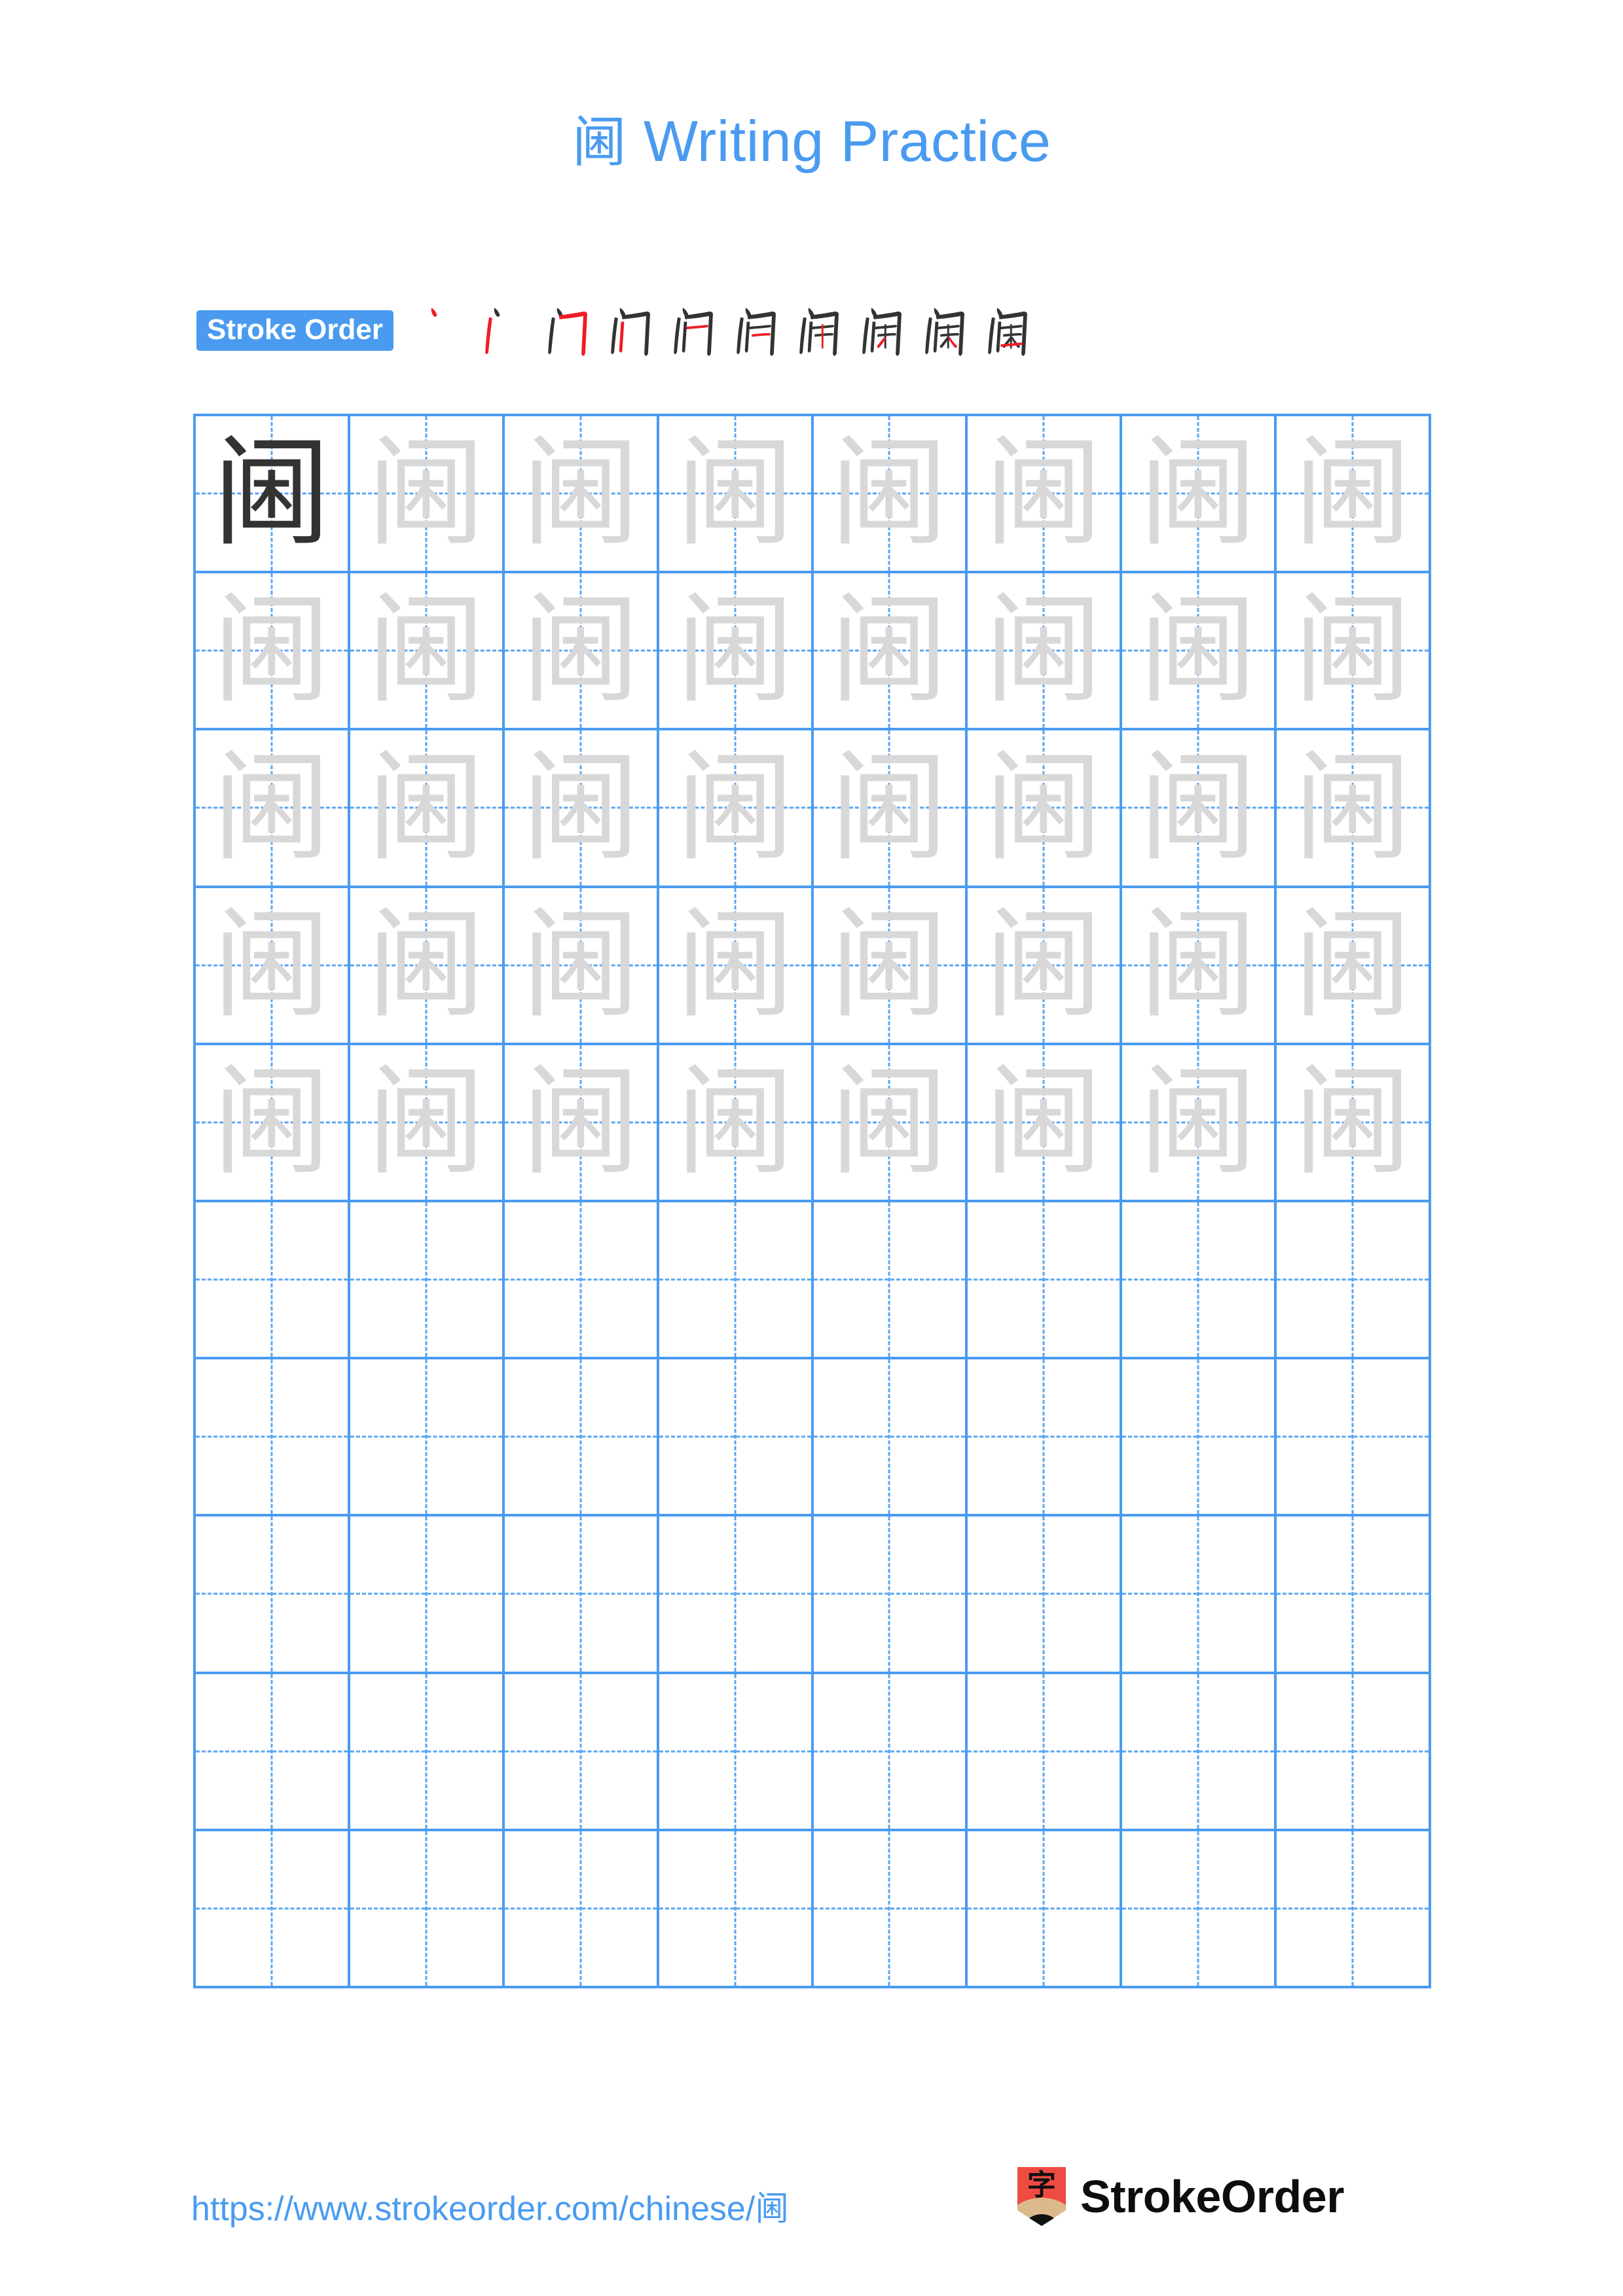  What do you see at coordinates (1180, 2196) in the screenshot?
I see `footer-logo: 字 StrokeOrder` at bounding box center [1180, 2196].